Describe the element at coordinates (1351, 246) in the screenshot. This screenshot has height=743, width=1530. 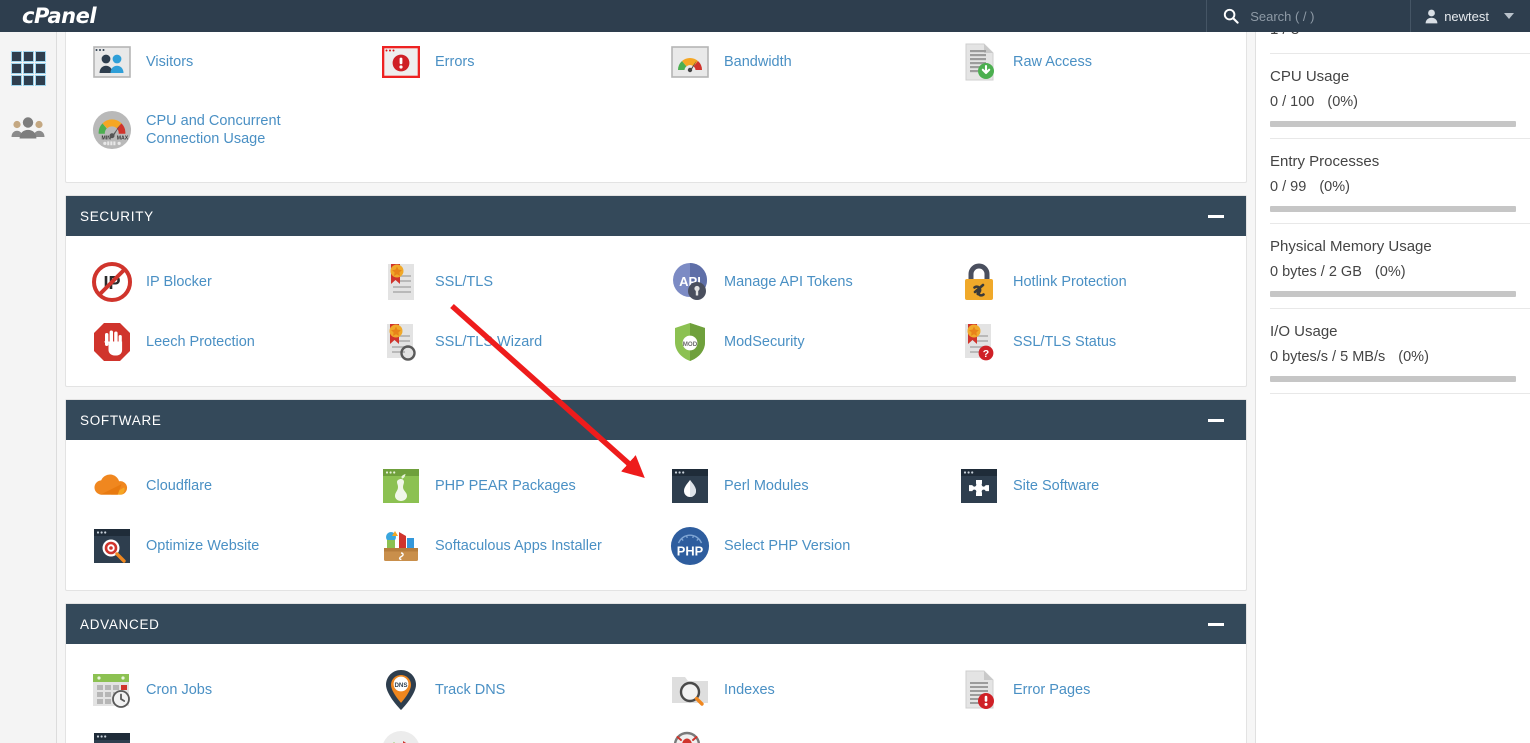
I see `stat-label: Physical Memory Usage` at that location.